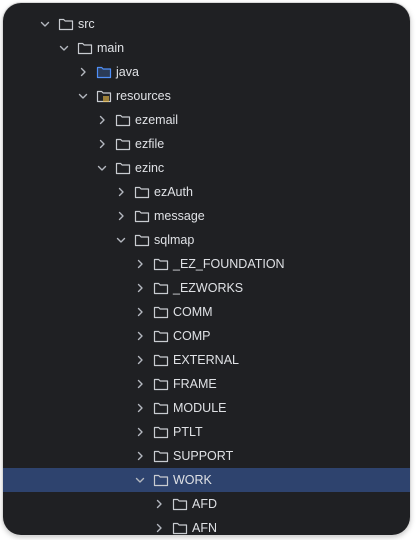 The image size is (416, 540). I want to click on tree-item-label: src, so click(86, 24).